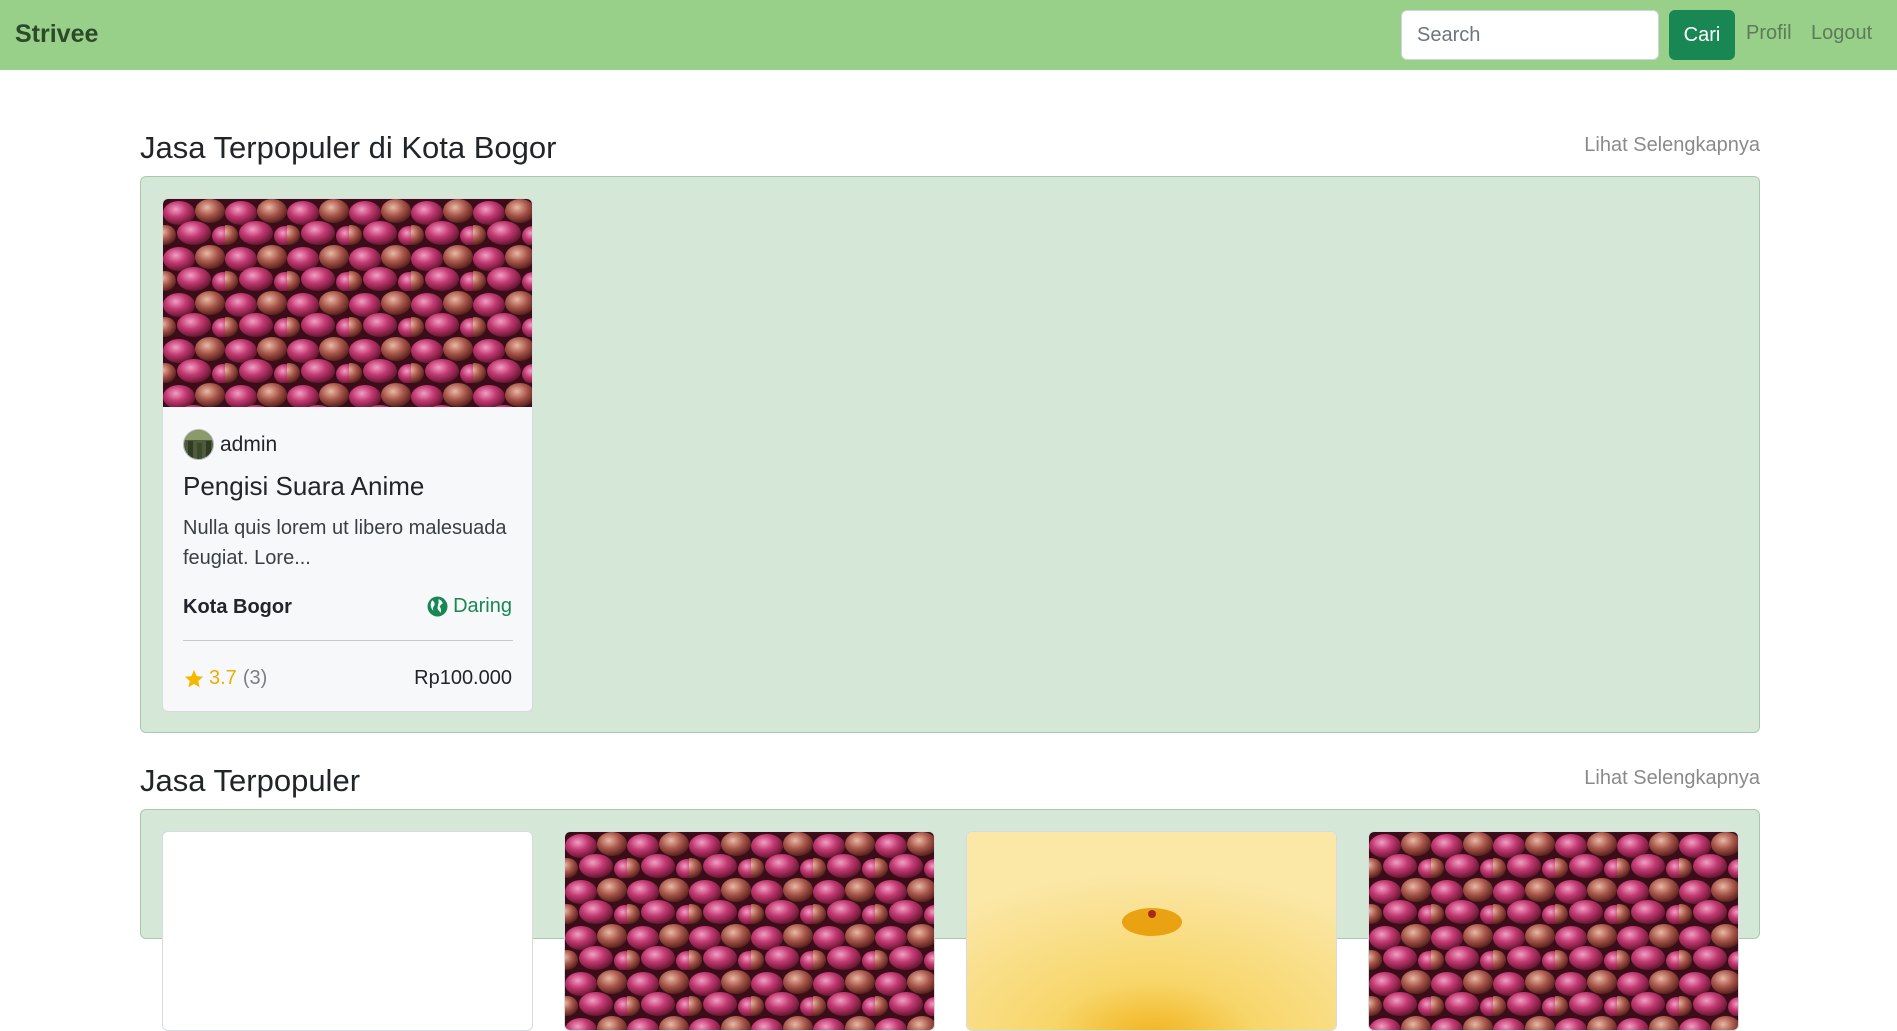 This screenshot has width=1897, height=1031. What do you see at coordinates (1769, 33) in the screenshot?
I see `nav-profile-link: Profil` at bounding box center [1769, 33].